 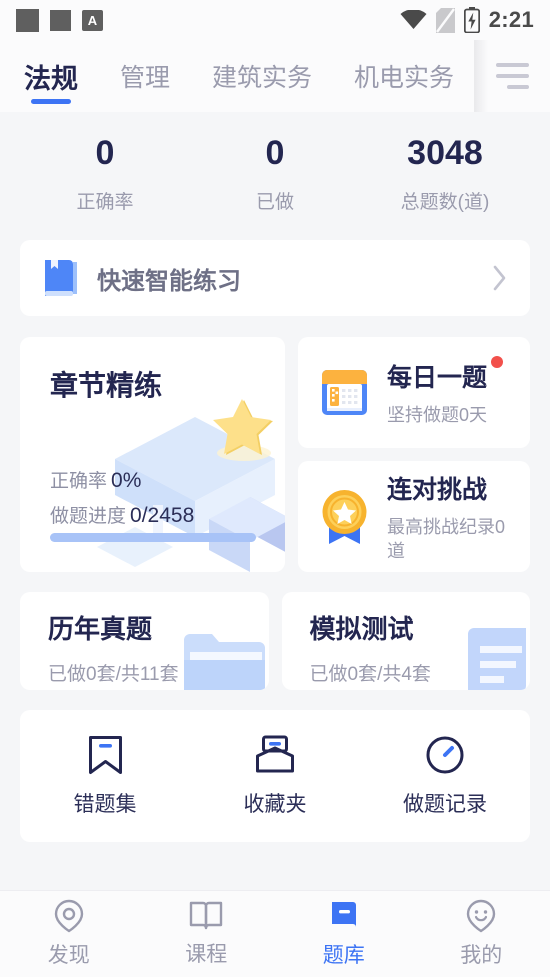 I want to click on stat-label: 正确率, so click(x=105, y=203).